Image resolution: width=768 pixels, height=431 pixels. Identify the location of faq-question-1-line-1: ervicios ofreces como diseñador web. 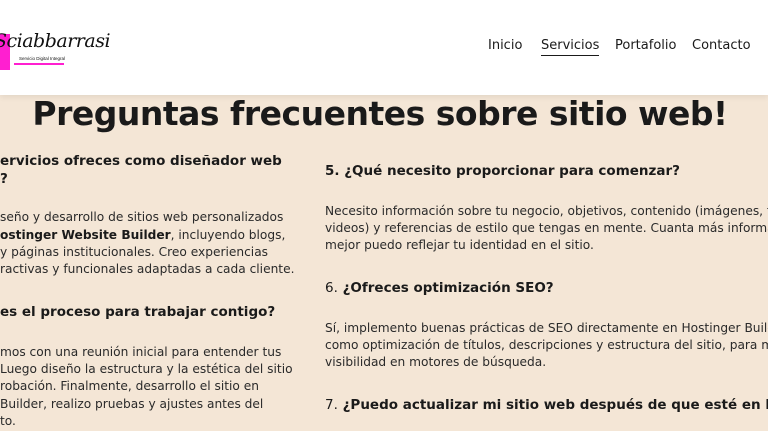
(141, 161).